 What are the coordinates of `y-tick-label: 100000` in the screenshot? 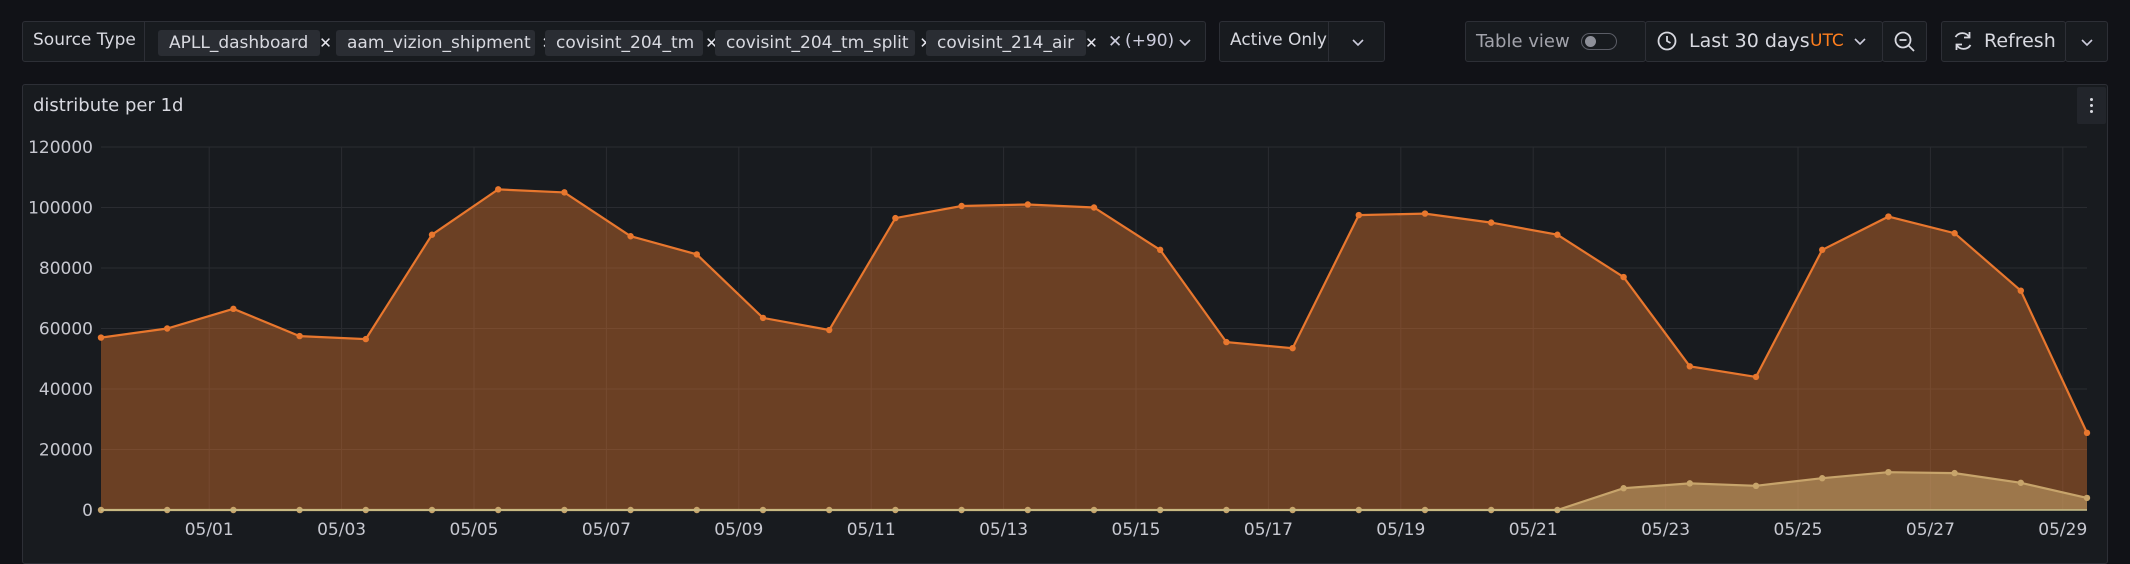 It's located at (60, 209).